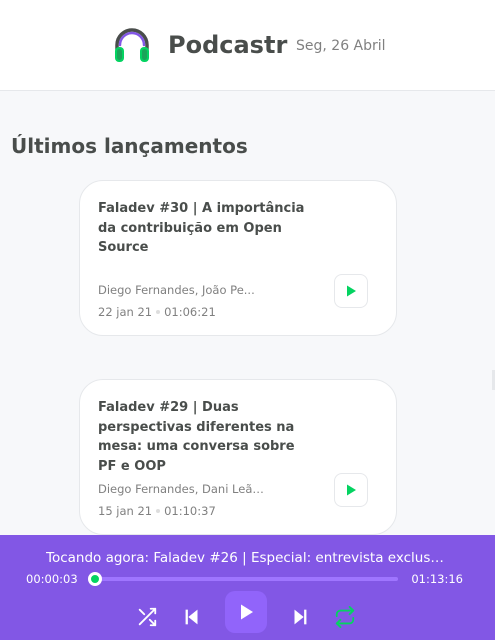 The image size is (495, 640). I want to click on episode-meta: 22 jan 21 01:06:21, so click(157, 312).